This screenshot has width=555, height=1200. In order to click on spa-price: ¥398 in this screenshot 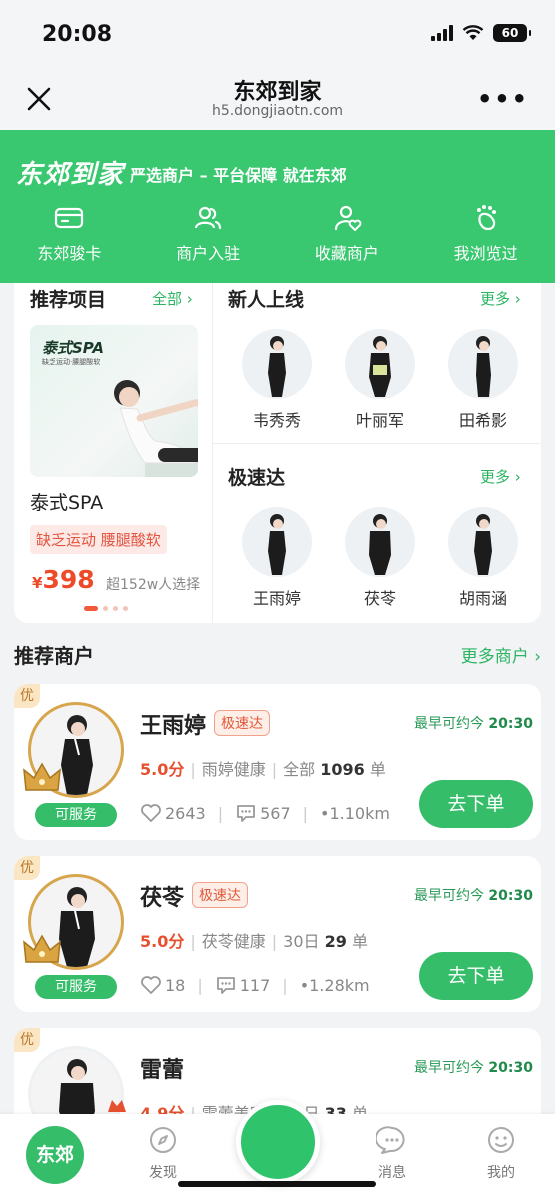, I will do `click(63, 579)`.